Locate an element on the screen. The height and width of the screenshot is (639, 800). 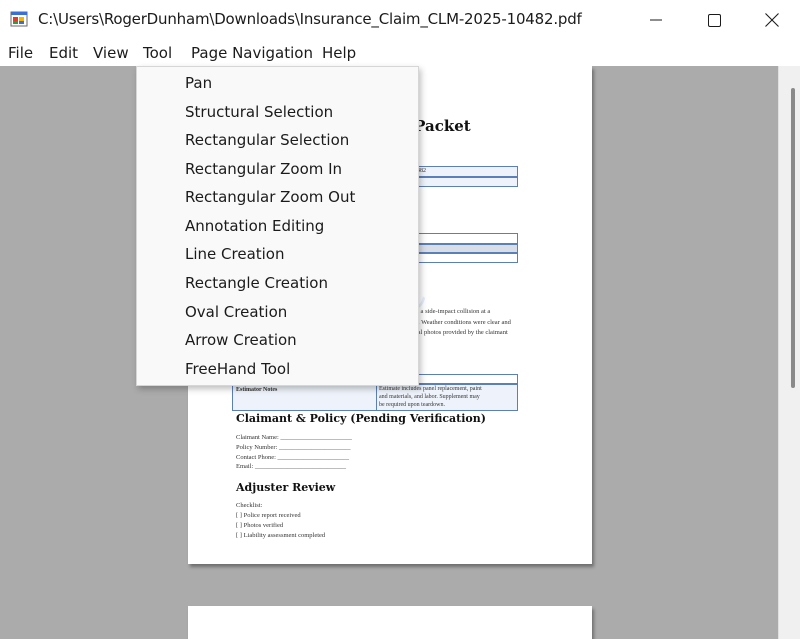
claimant-field: Policy Number: ______________________ is located at coordinates (293, 447).